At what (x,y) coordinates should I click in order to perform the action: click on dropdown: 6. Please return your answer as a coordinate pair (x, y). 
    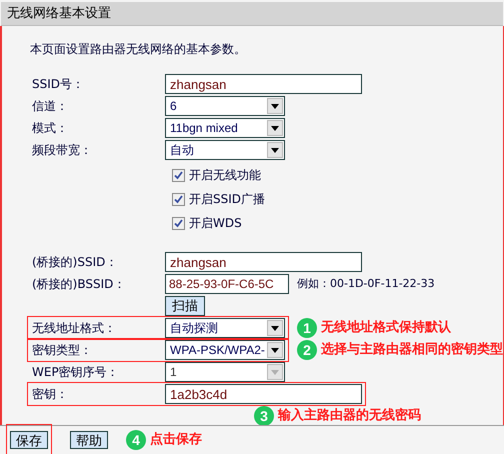
    Looking at the image, I should click on (225, 106).